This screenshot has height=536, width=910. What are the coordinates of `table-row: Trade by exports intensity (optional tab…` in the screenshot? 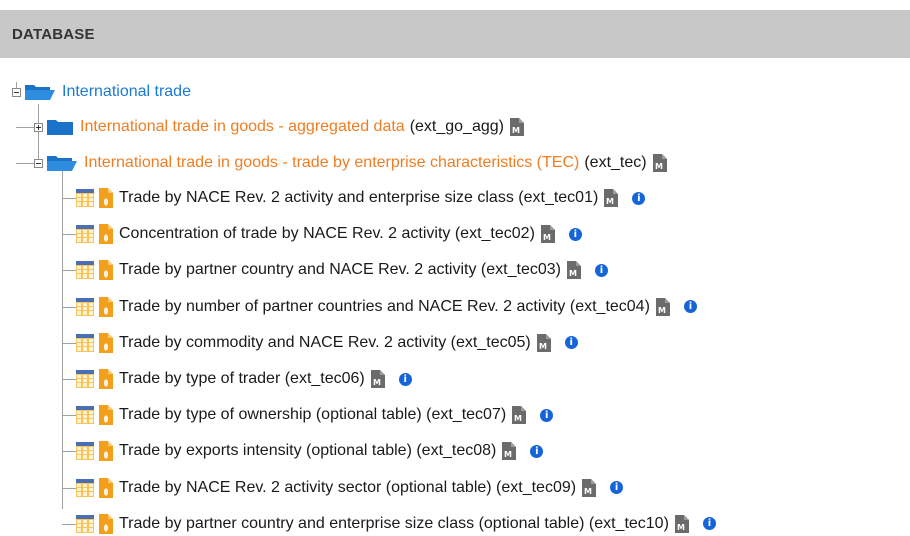 It's located at (310, 451).